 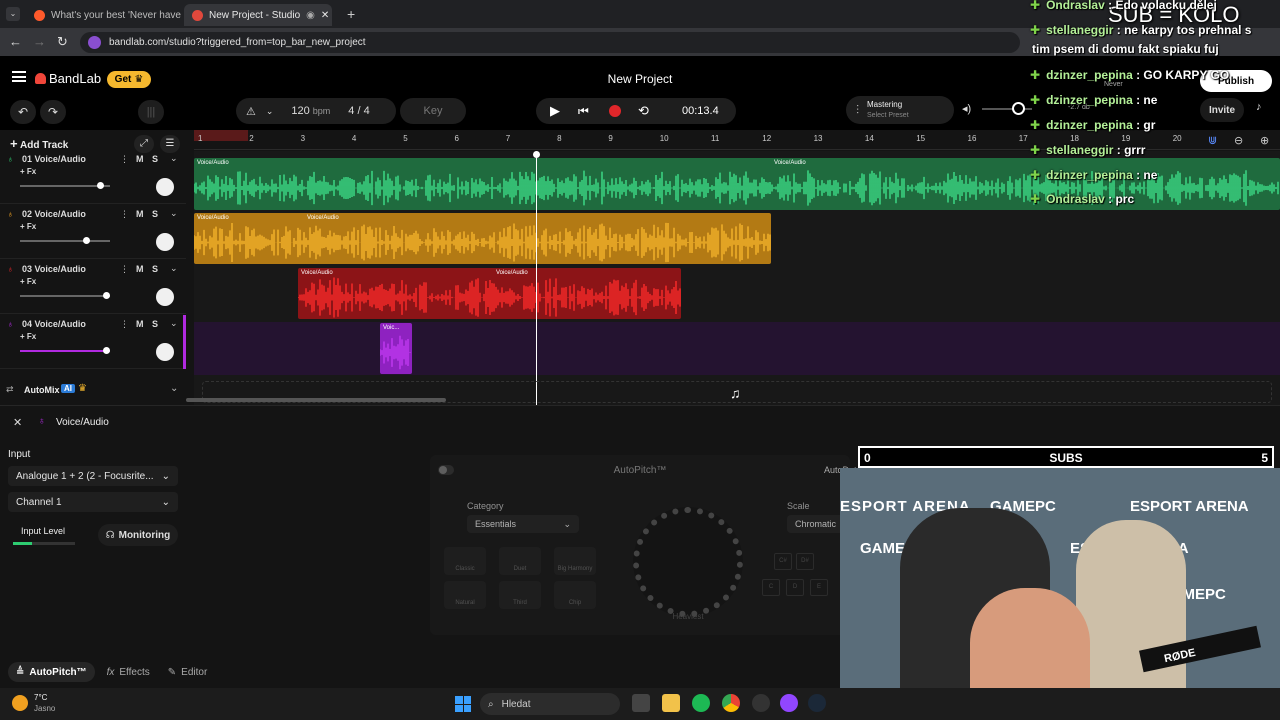 I want to click on master-volume-slider, so click(x=1007, y=108).